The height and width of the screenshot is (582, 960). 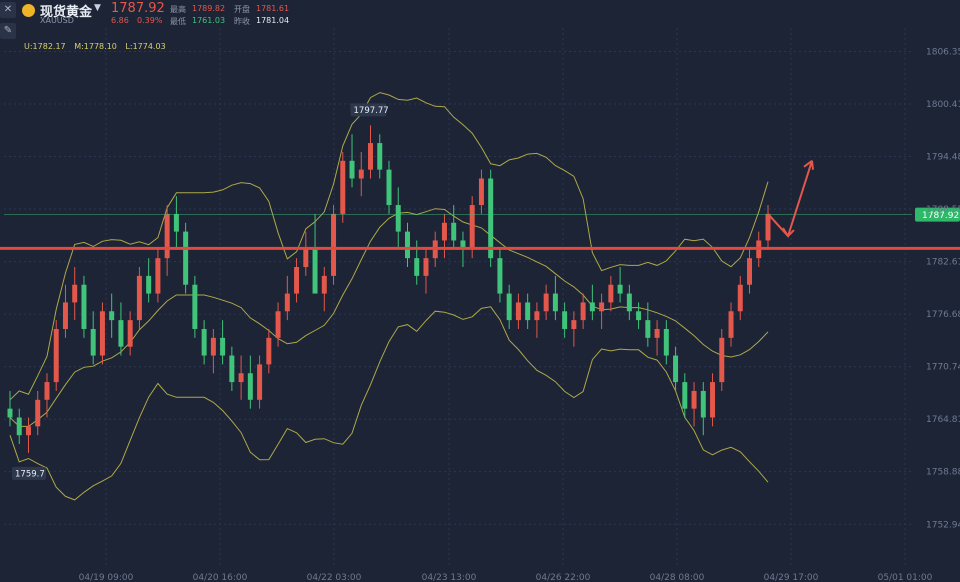 I want to click on y-tick-label: 1764.81, so click(x=943, y=420).